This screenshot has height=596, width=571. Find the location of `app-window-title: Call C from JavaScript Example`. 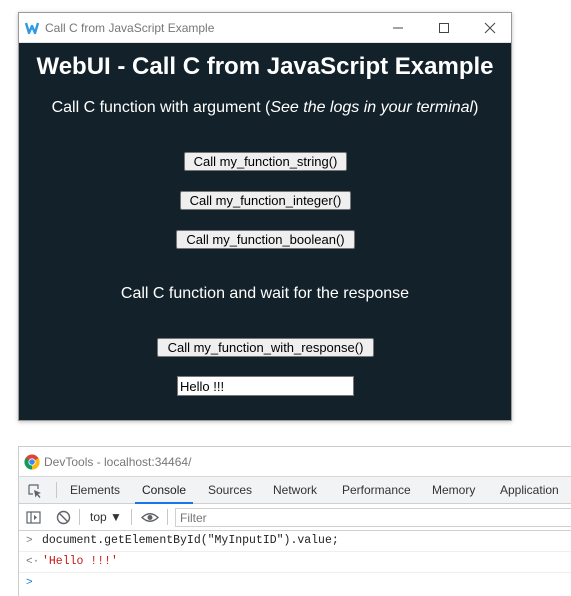

app-window-title: Call C from JavaScript Example is located at coordinates (130, 28).